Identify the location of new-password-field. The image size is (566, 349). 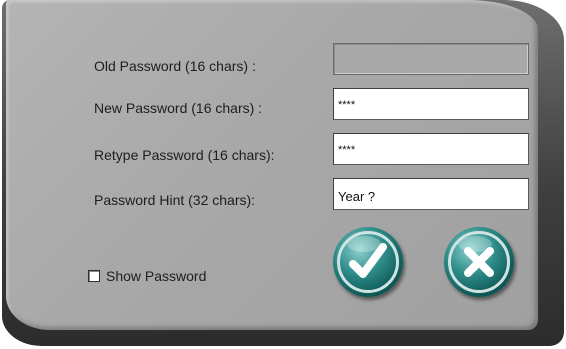
(431, 104).